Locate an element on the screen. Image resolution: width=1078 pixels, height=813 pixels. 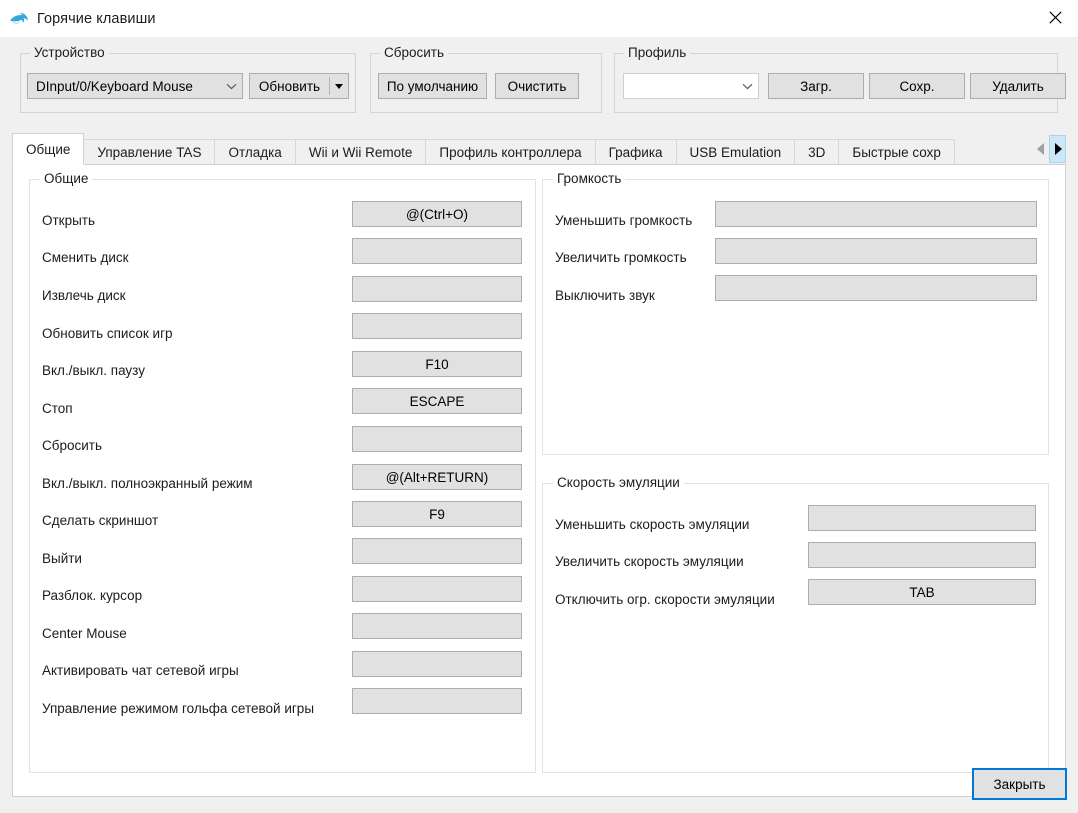
panel-volume-title: Громкость is located at coordinates (589, 178).